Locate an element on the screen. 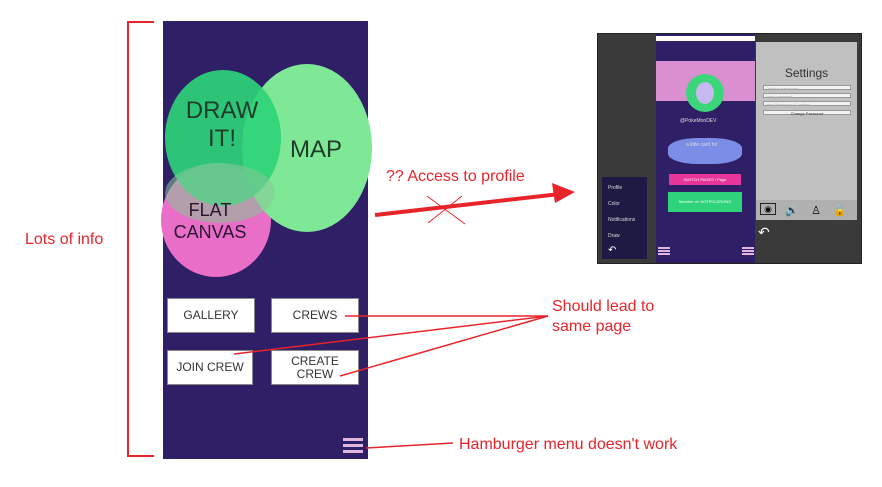 The height and width of the screenshot is (487, 882). change-password-button: Change Password is located at coordinates (807, 113).